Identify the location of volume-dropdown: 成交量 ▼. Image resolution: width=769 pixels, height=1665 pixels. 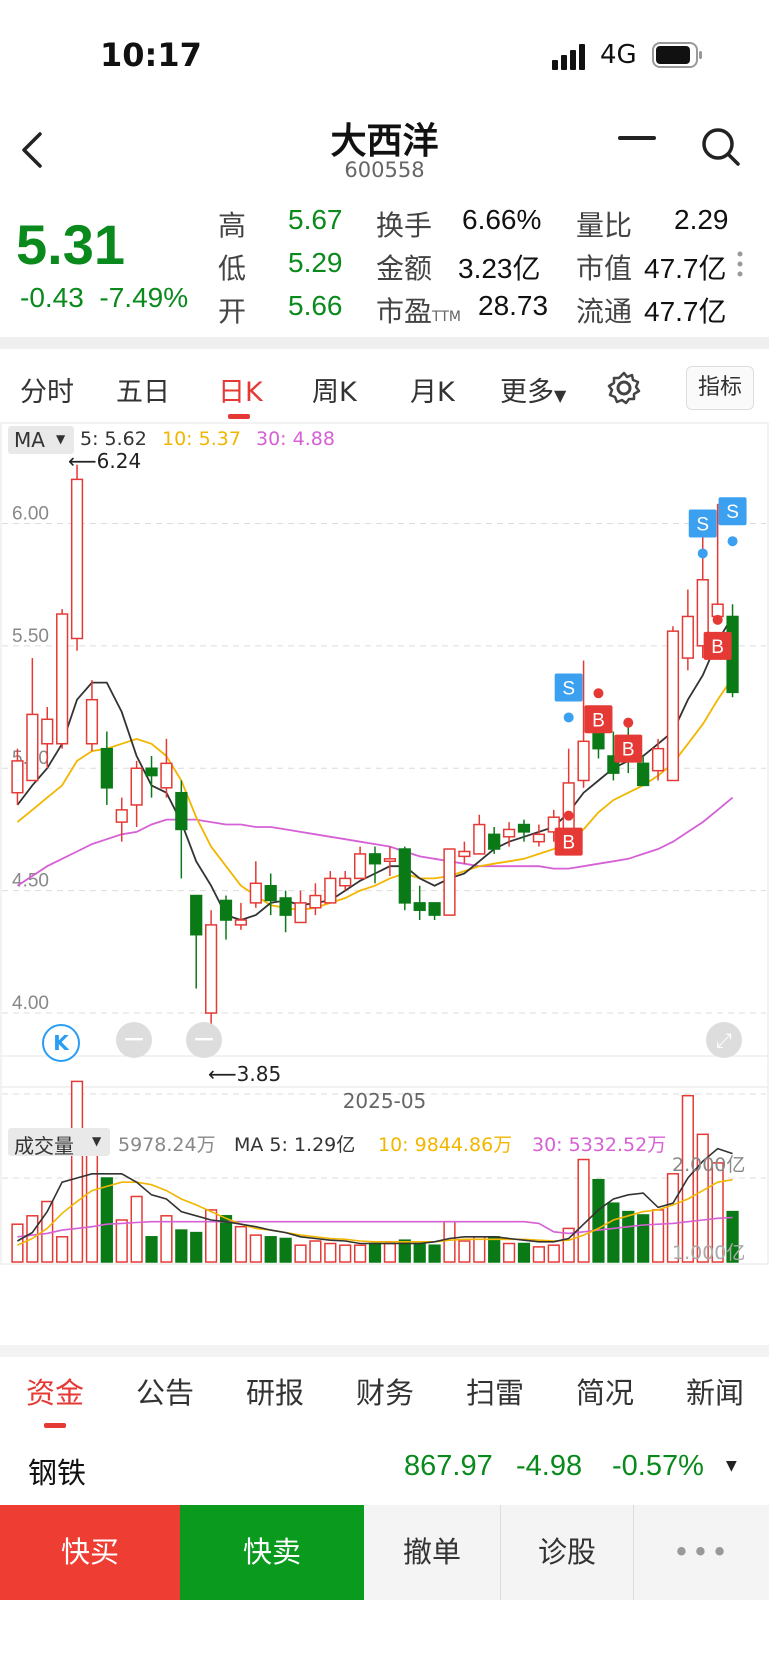
(59, 1143).